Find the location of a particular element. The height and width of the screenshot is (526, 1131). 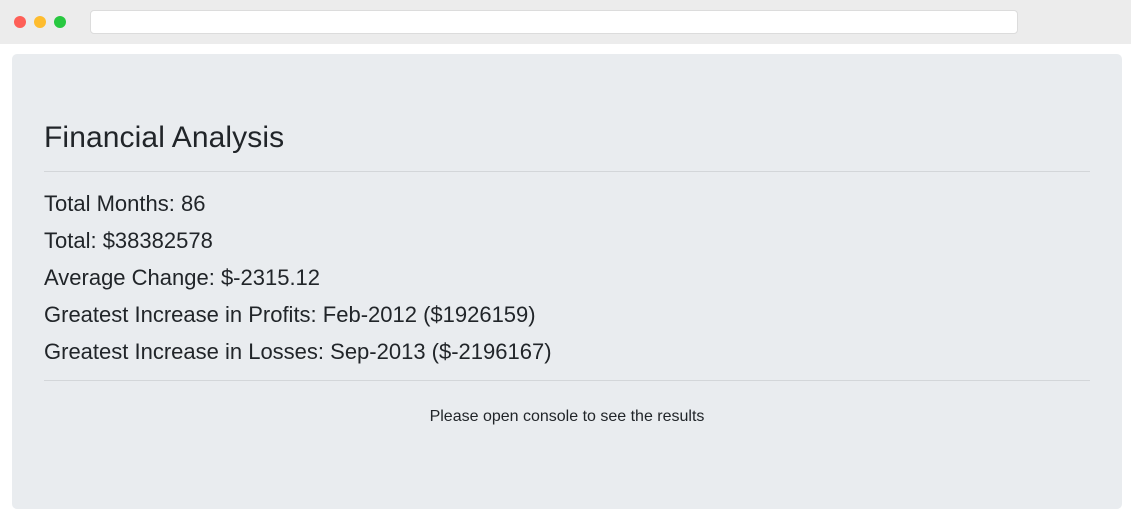

minimize-icon is located at coordinates (40, 22).